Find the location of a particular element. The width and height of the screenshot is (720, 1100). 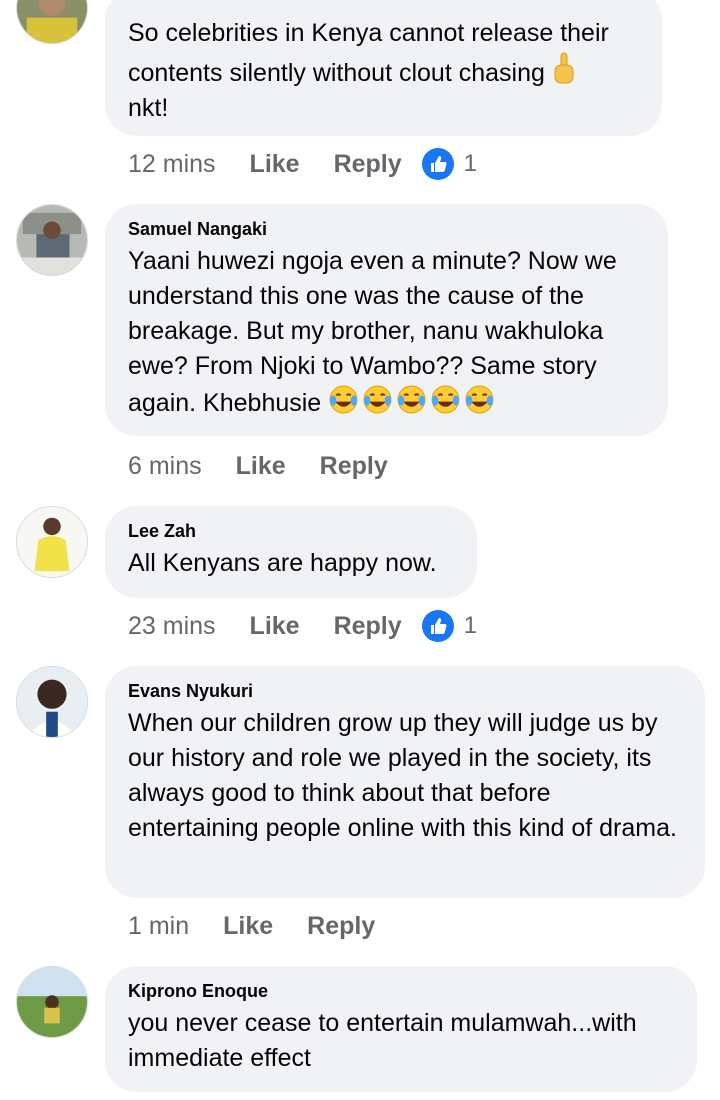

comment-author: Kiprono Enoque is located at coordinates (401, 991).